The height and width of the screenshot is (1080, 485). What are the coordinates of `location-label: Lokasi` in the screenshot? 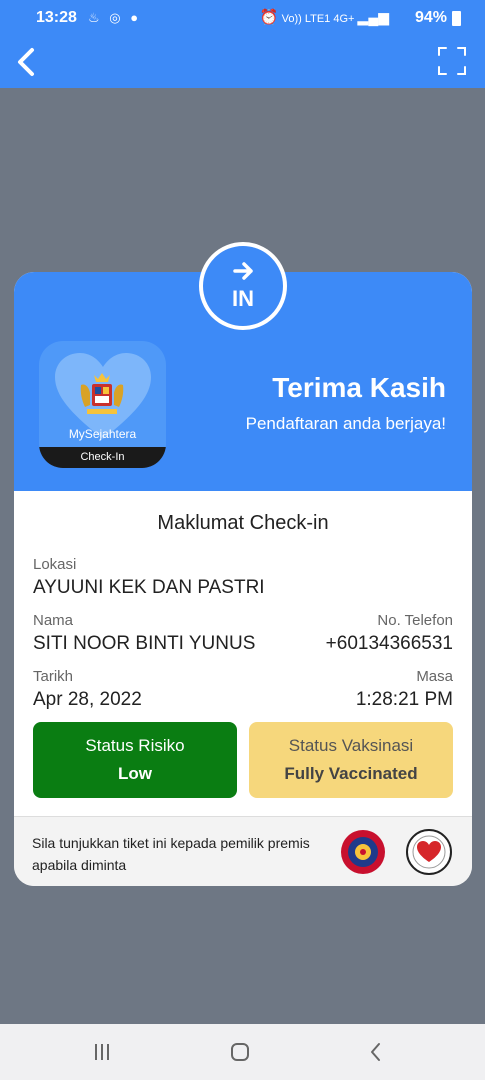 It's located at (55, 564).